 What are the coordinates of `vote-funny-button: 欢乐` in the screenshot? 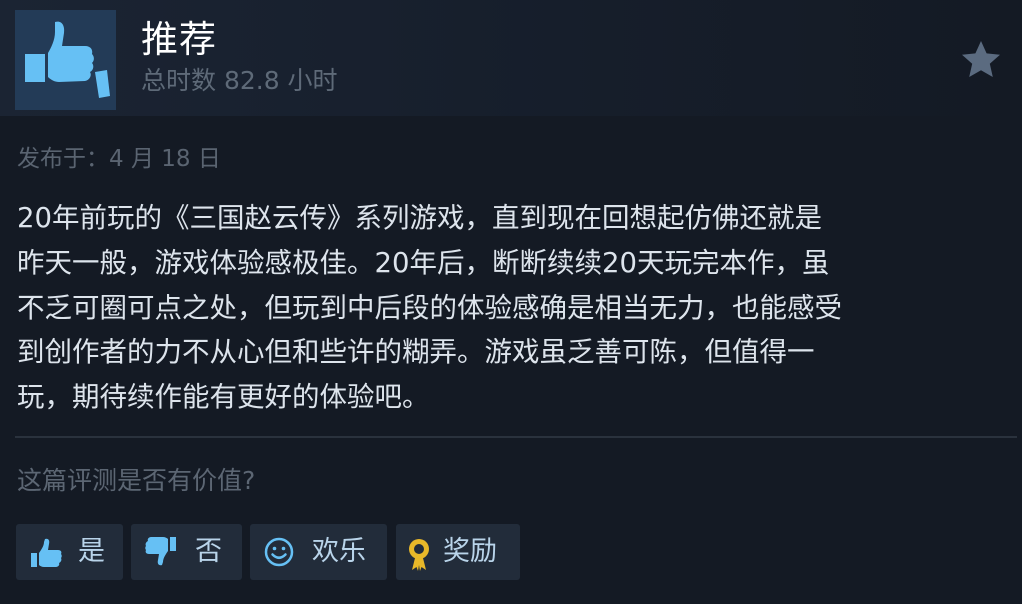 It's located at (318, 552).